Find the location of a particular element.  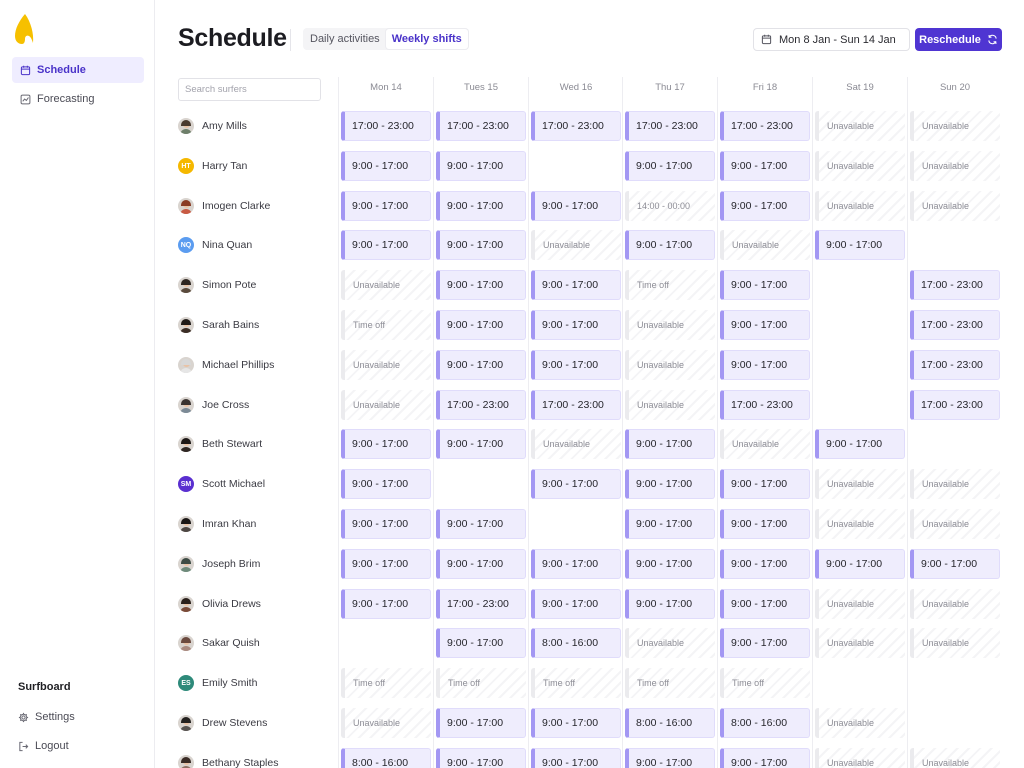

surfer-row: Amy Mills is located at coordinates (212, 126).